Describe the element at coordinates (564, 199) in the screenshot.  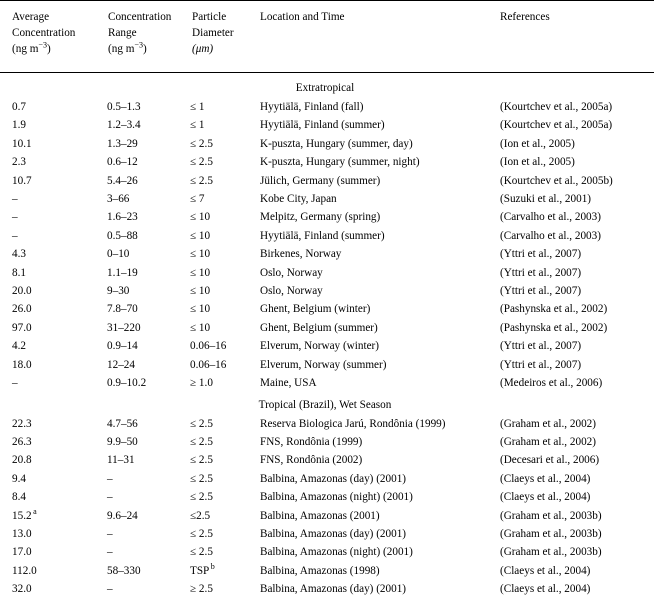
I see `cell-reference: (Suzuki et al., 2001)` at that location.